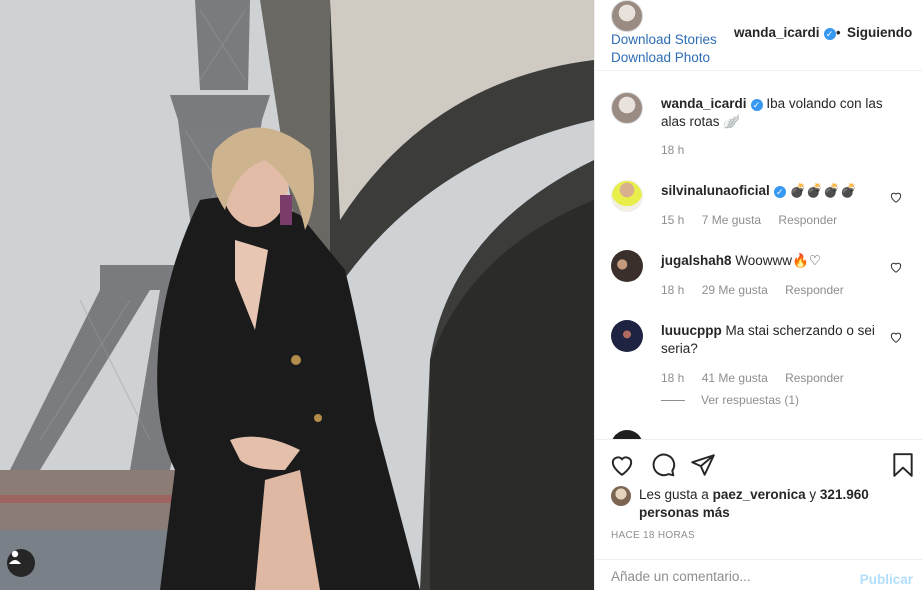 This screenshot has height=590, width=922. What do you see at coordinates (691, 330) in the screenshot?
I see `comment-username: luuucppp` at bounding box center [691, 330].